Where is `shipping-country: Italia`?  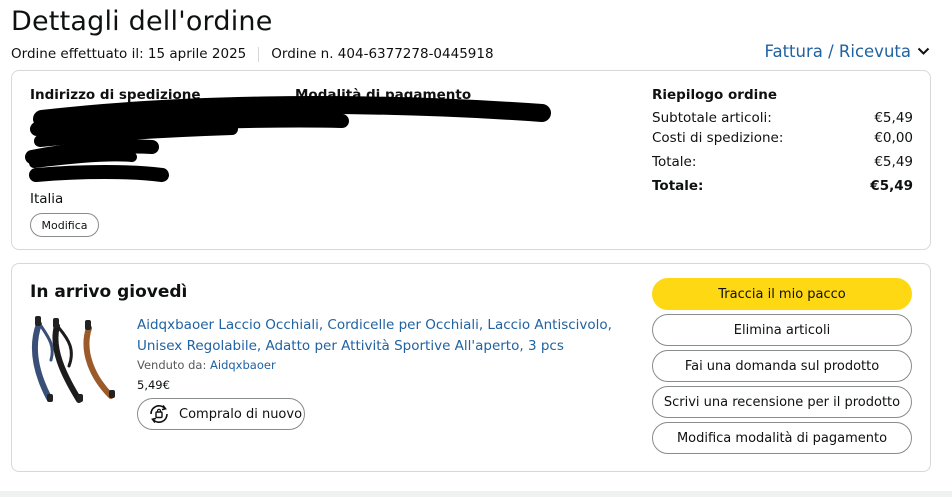
shipping-country: Italia is located at coordinates (47, 199).